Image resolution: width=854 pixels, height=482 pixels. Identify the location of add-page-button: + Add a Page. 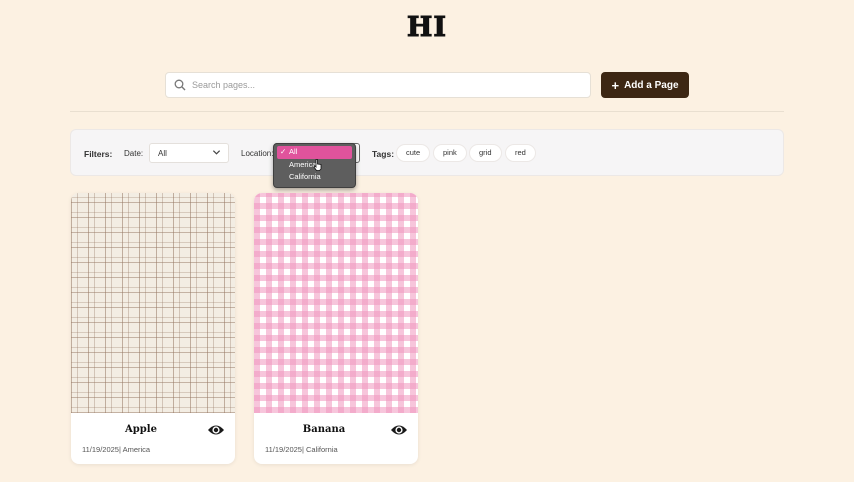
(645, 85).